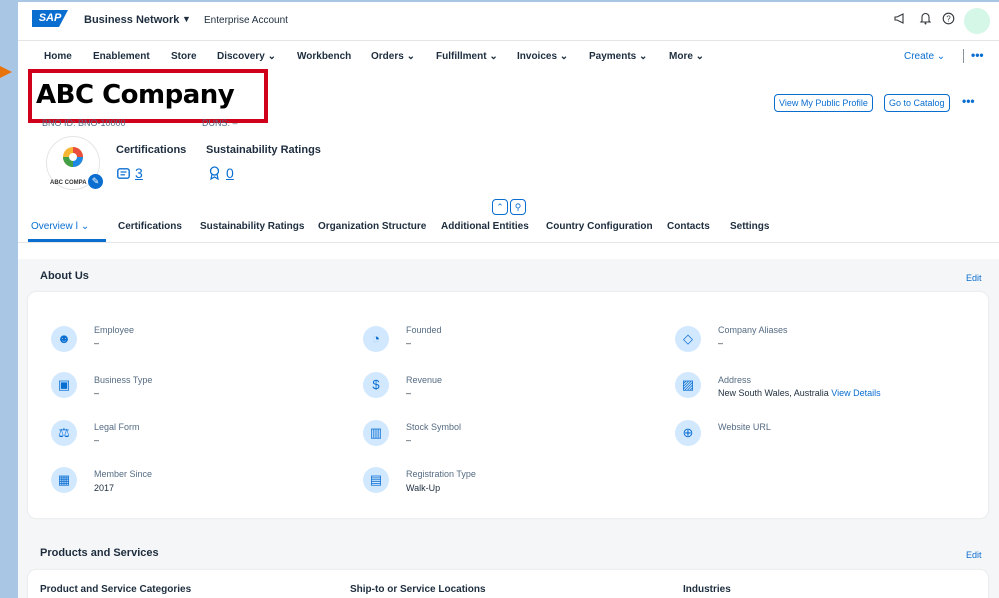  Describe the element at coordinates (376, 480) in the screenshot. I see `registration-form-icon: ▤` at that location.